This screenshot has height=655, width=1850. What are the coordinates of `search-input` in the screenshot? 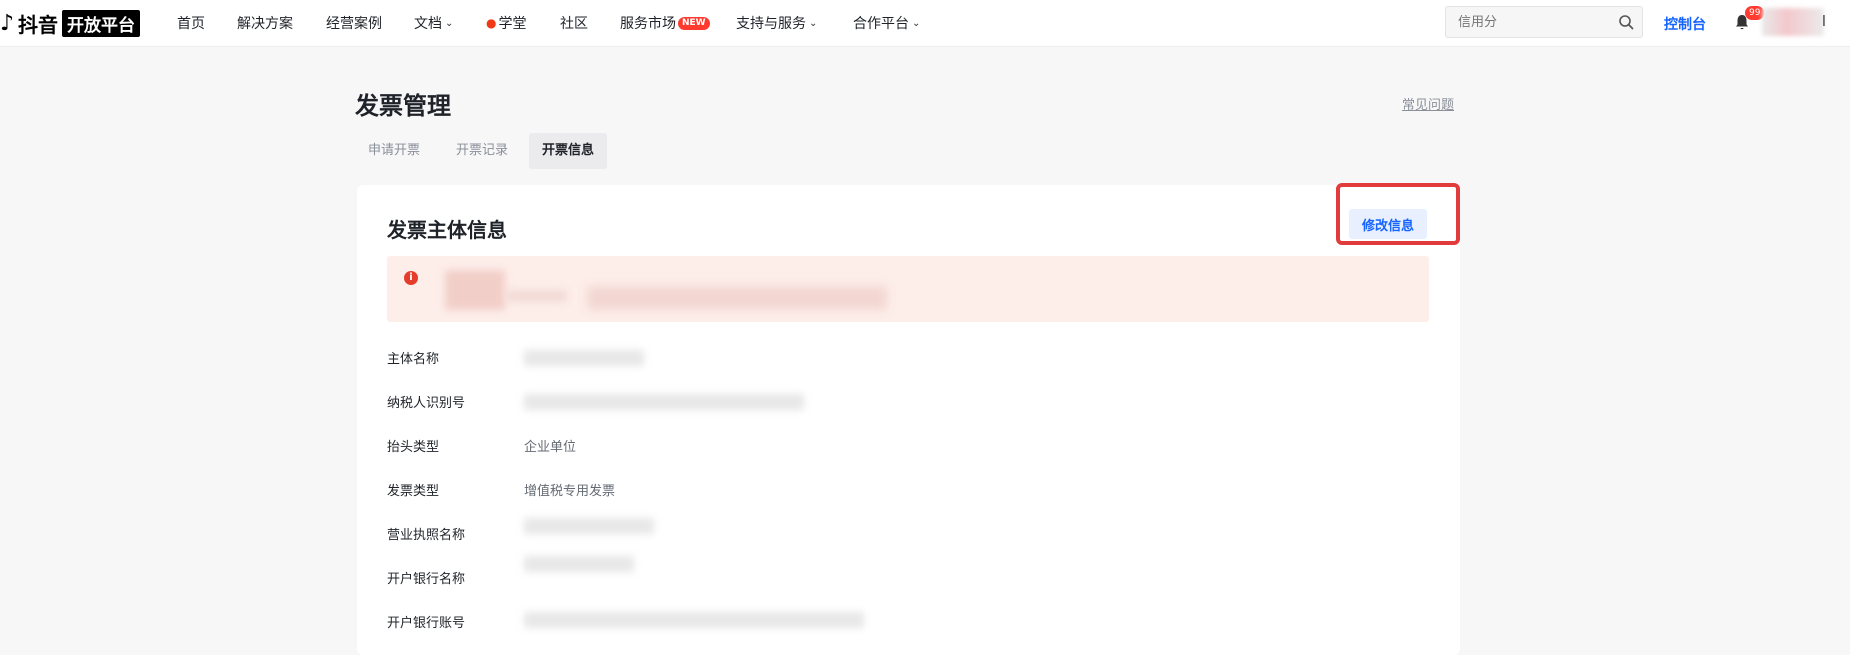 It's located at (1533, 22).